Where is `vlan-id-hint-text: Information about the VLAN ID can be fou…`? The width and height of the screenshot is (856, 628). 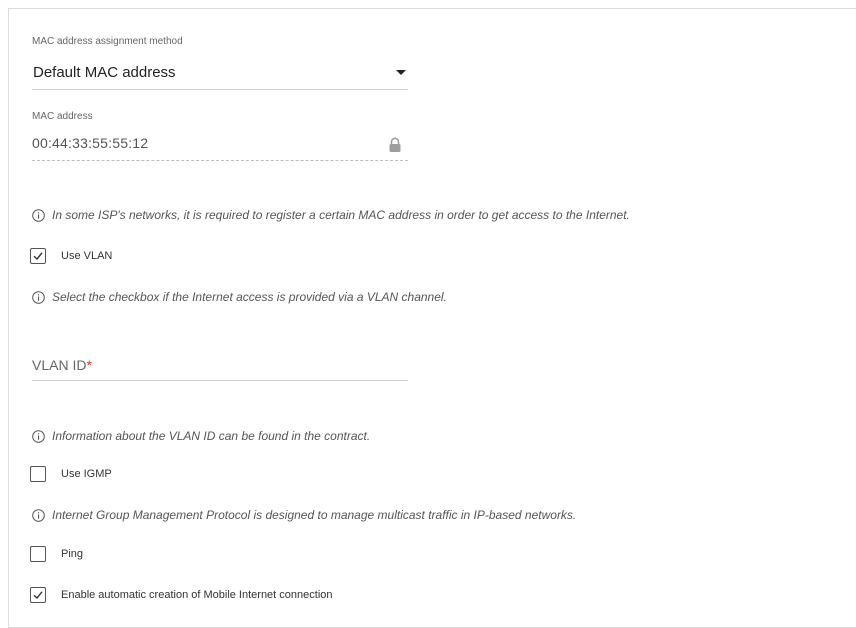 vlan-id-hint-text: Information about the VLAN ID can be fou… is located at coordinates (211, 436).